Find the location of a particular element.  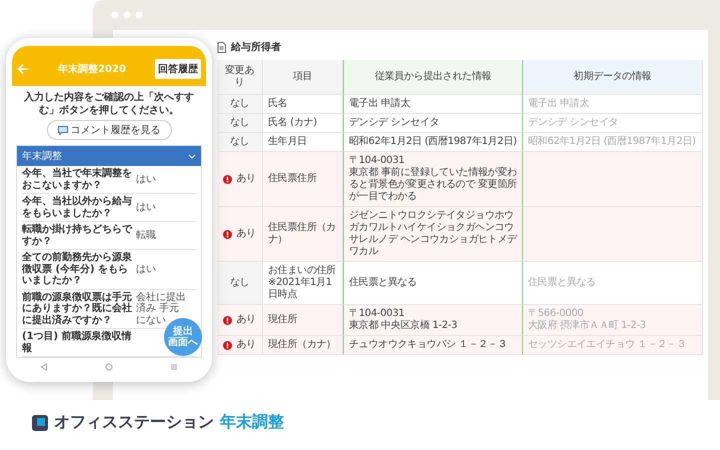

initial-cell: デンシデ シンセイタ is located at coordinates (613, 123).